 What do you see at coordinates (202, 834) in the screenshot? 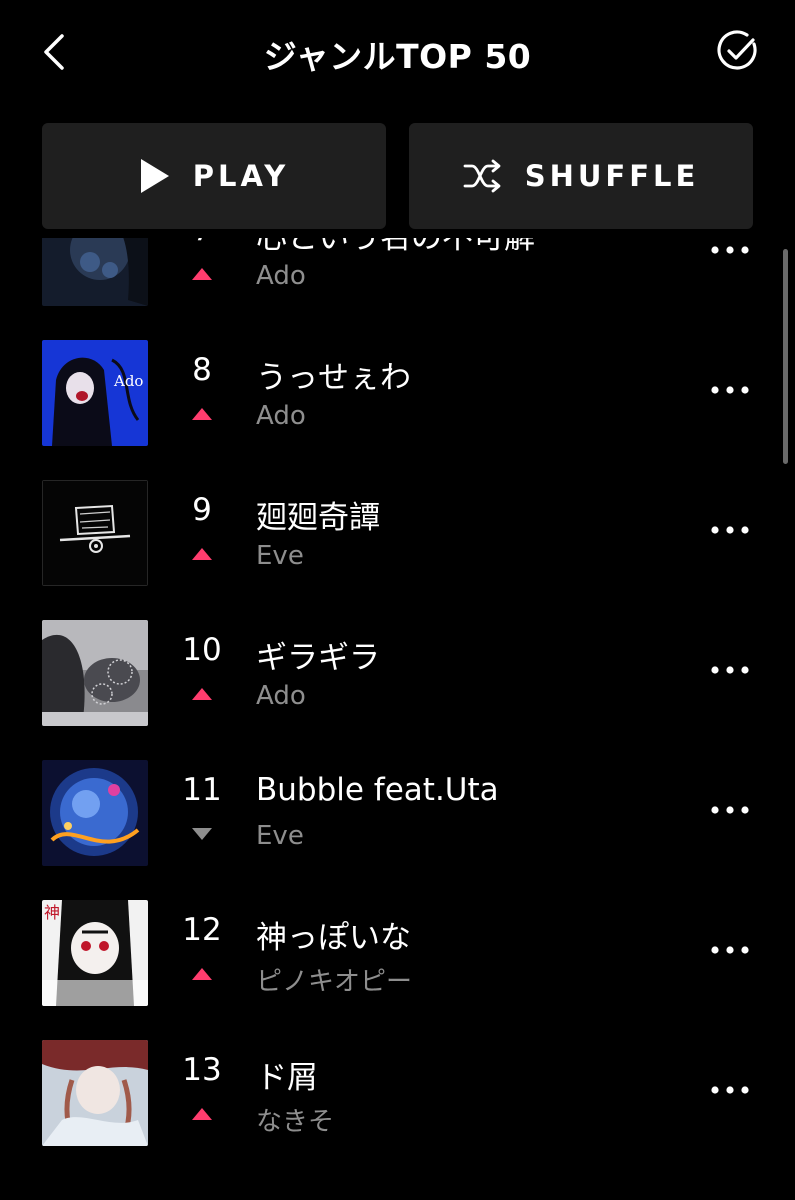
I see `trend-down-icon` at bounding box center [202, 834].